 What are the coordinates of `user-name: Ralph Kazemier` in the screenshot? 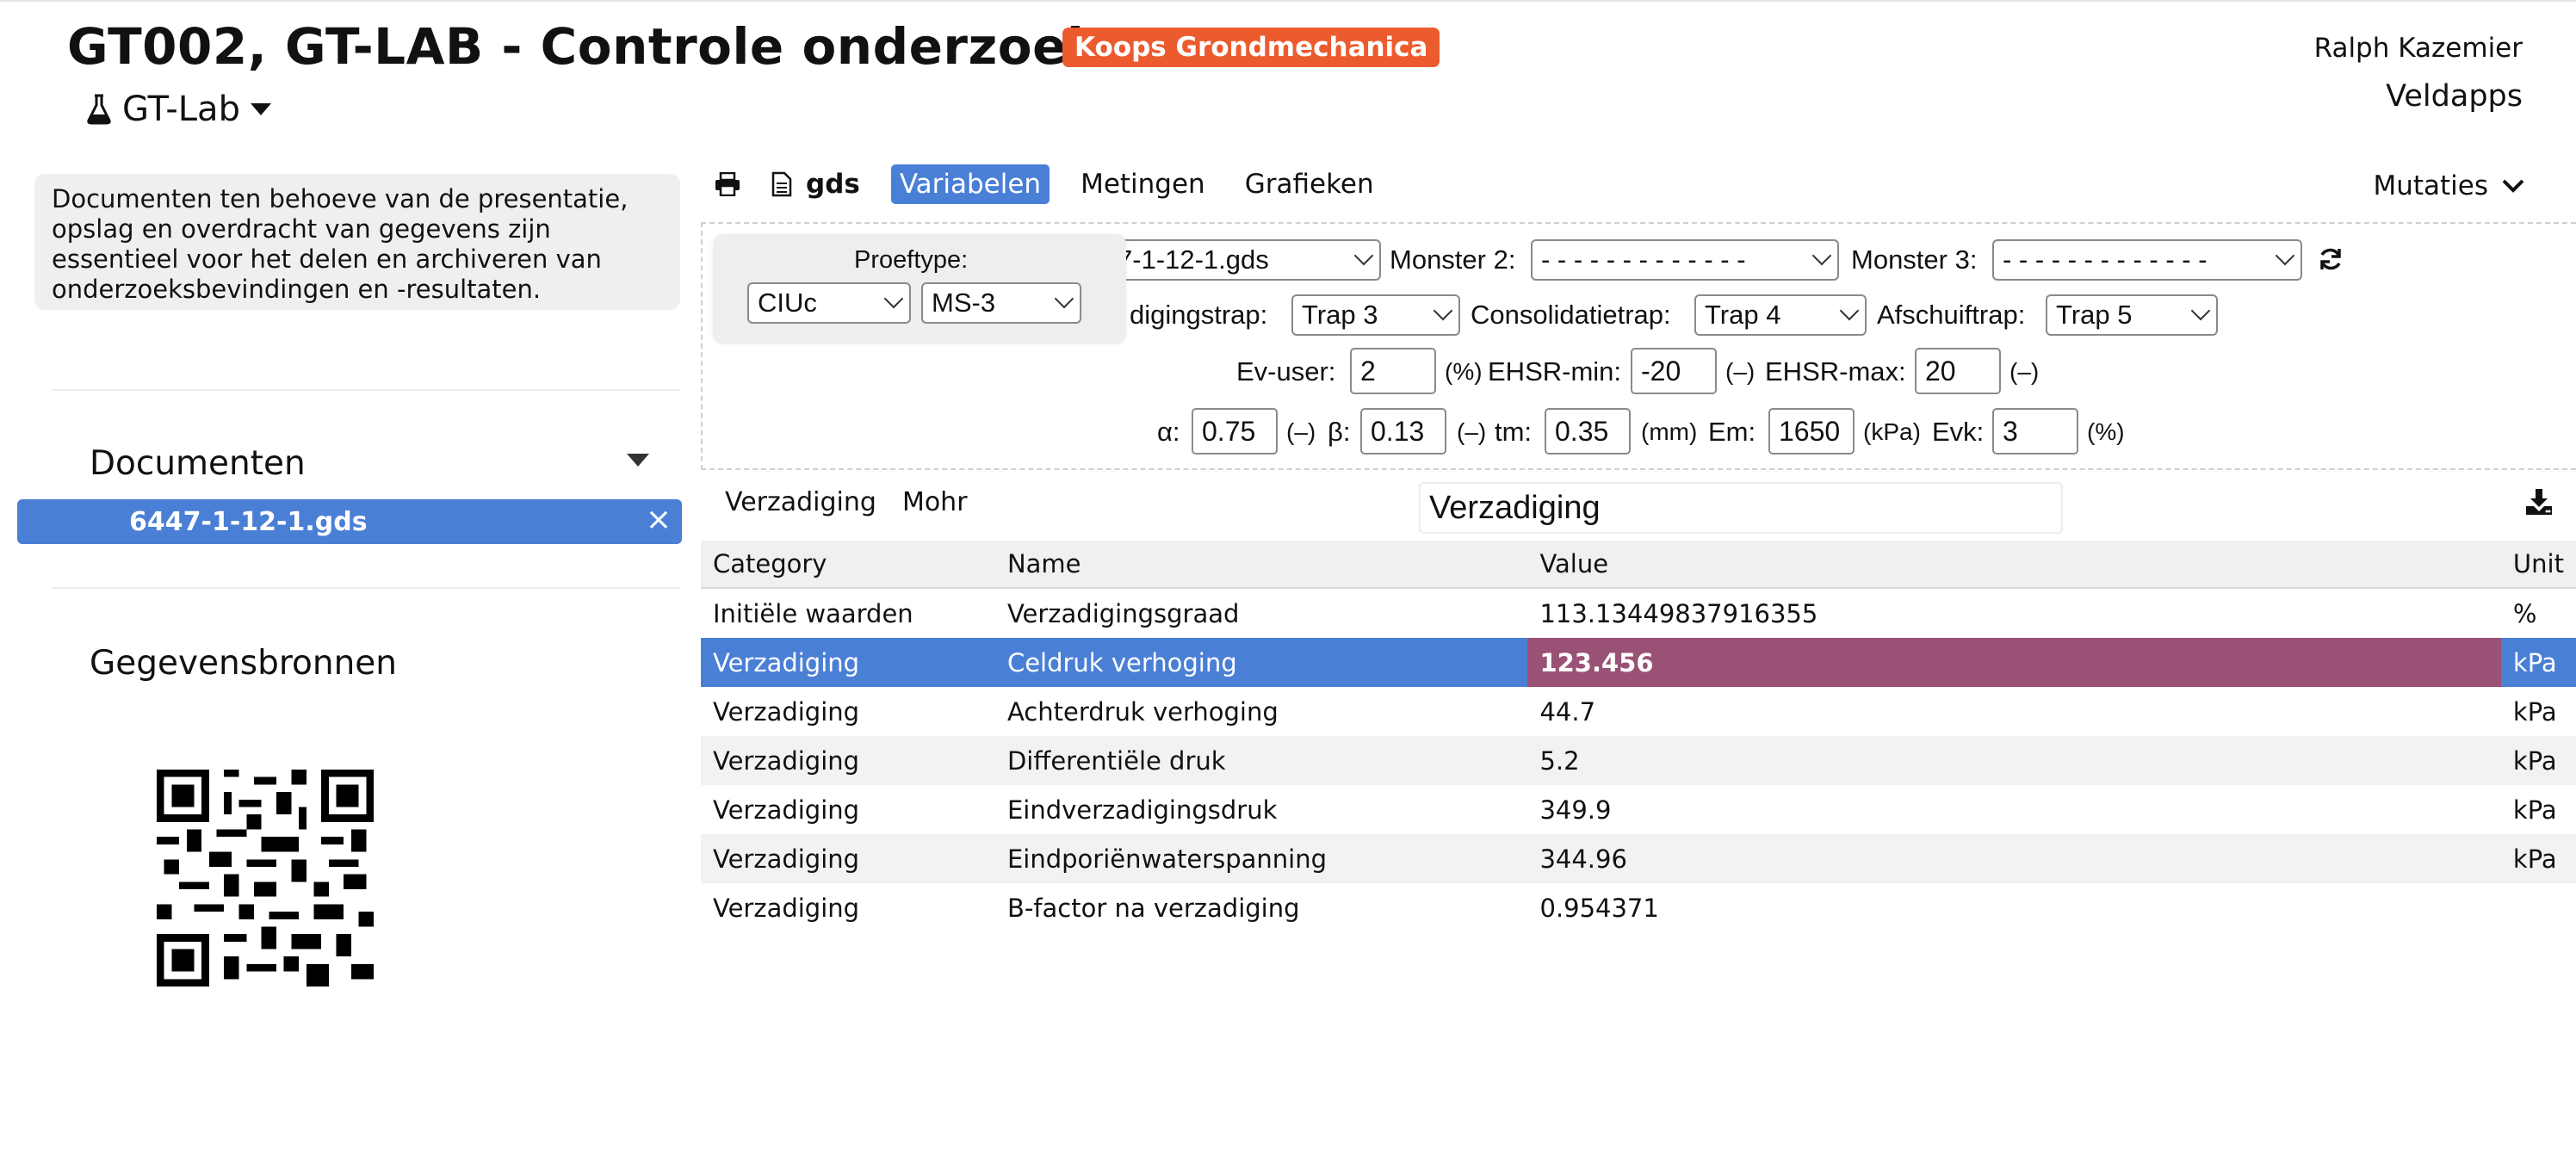 It's located at (2418, 48).